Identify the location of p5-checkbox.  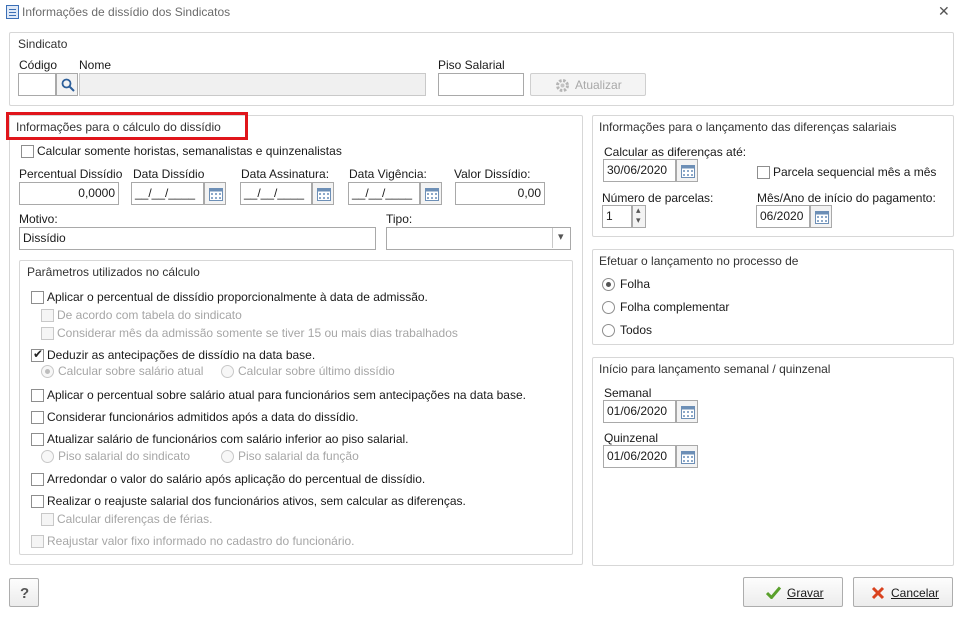
(37, 439).